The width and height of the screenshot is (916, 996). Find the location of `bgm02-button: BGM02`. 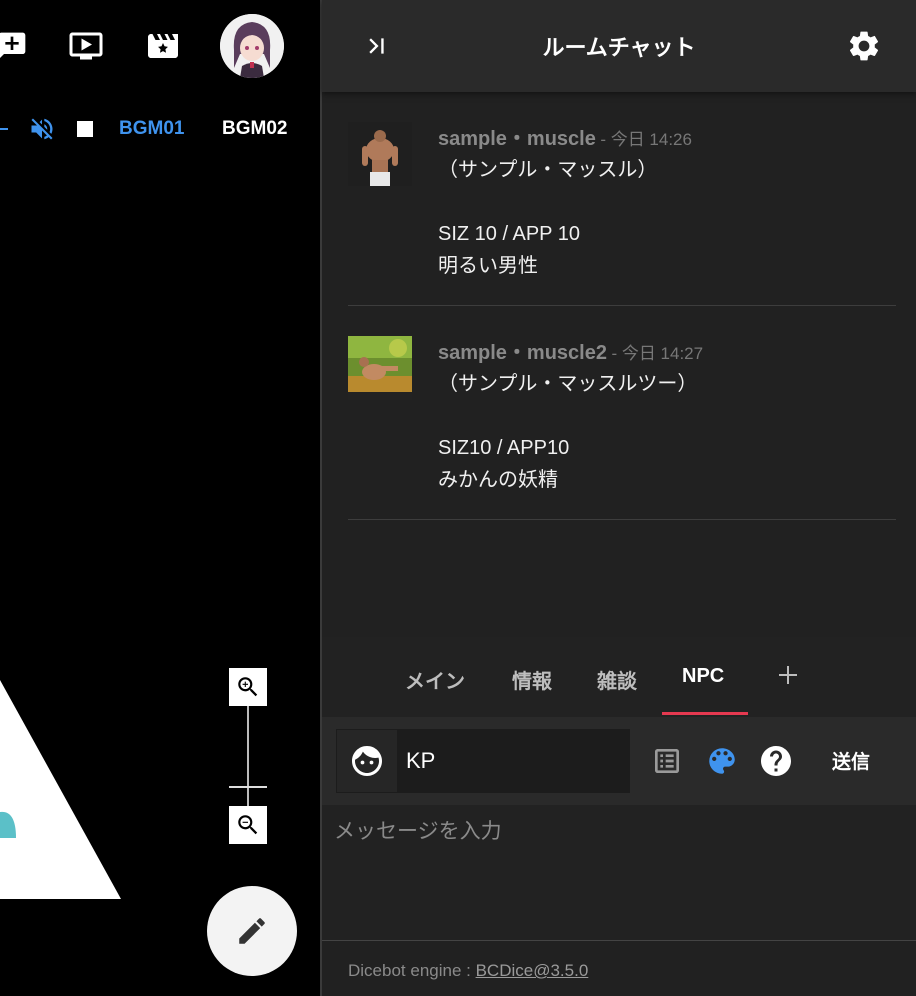

bgm02-button: BGM02 is located at coordinates (254, 129).